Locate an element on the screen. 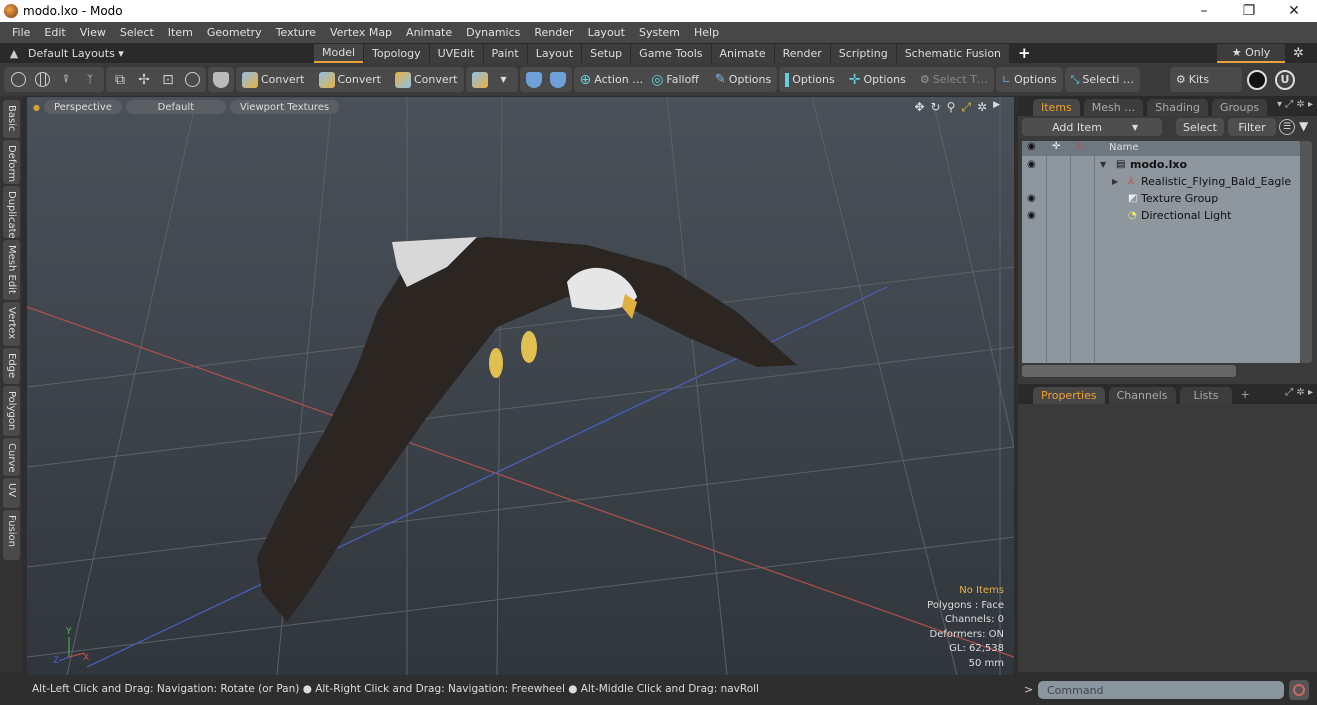 The image size is (1317, 705). add-layout-tab-button: + is located at coordinates (1024, 53).